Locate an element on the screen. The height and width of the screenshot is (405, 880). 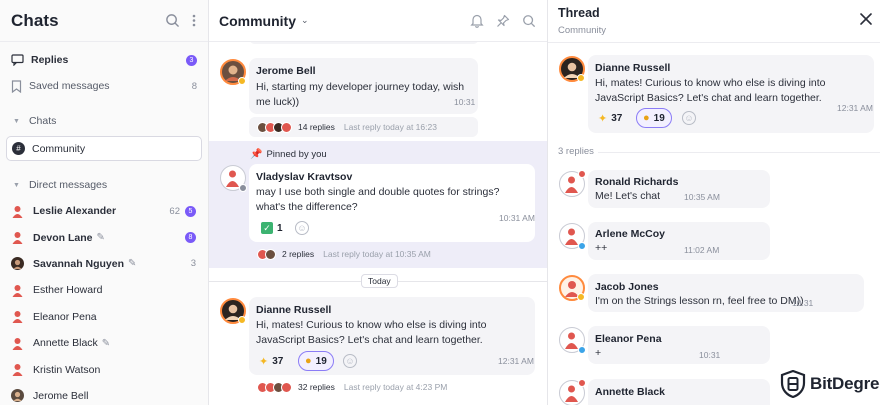
day-separator: Today is located at coordinates (378, 281).